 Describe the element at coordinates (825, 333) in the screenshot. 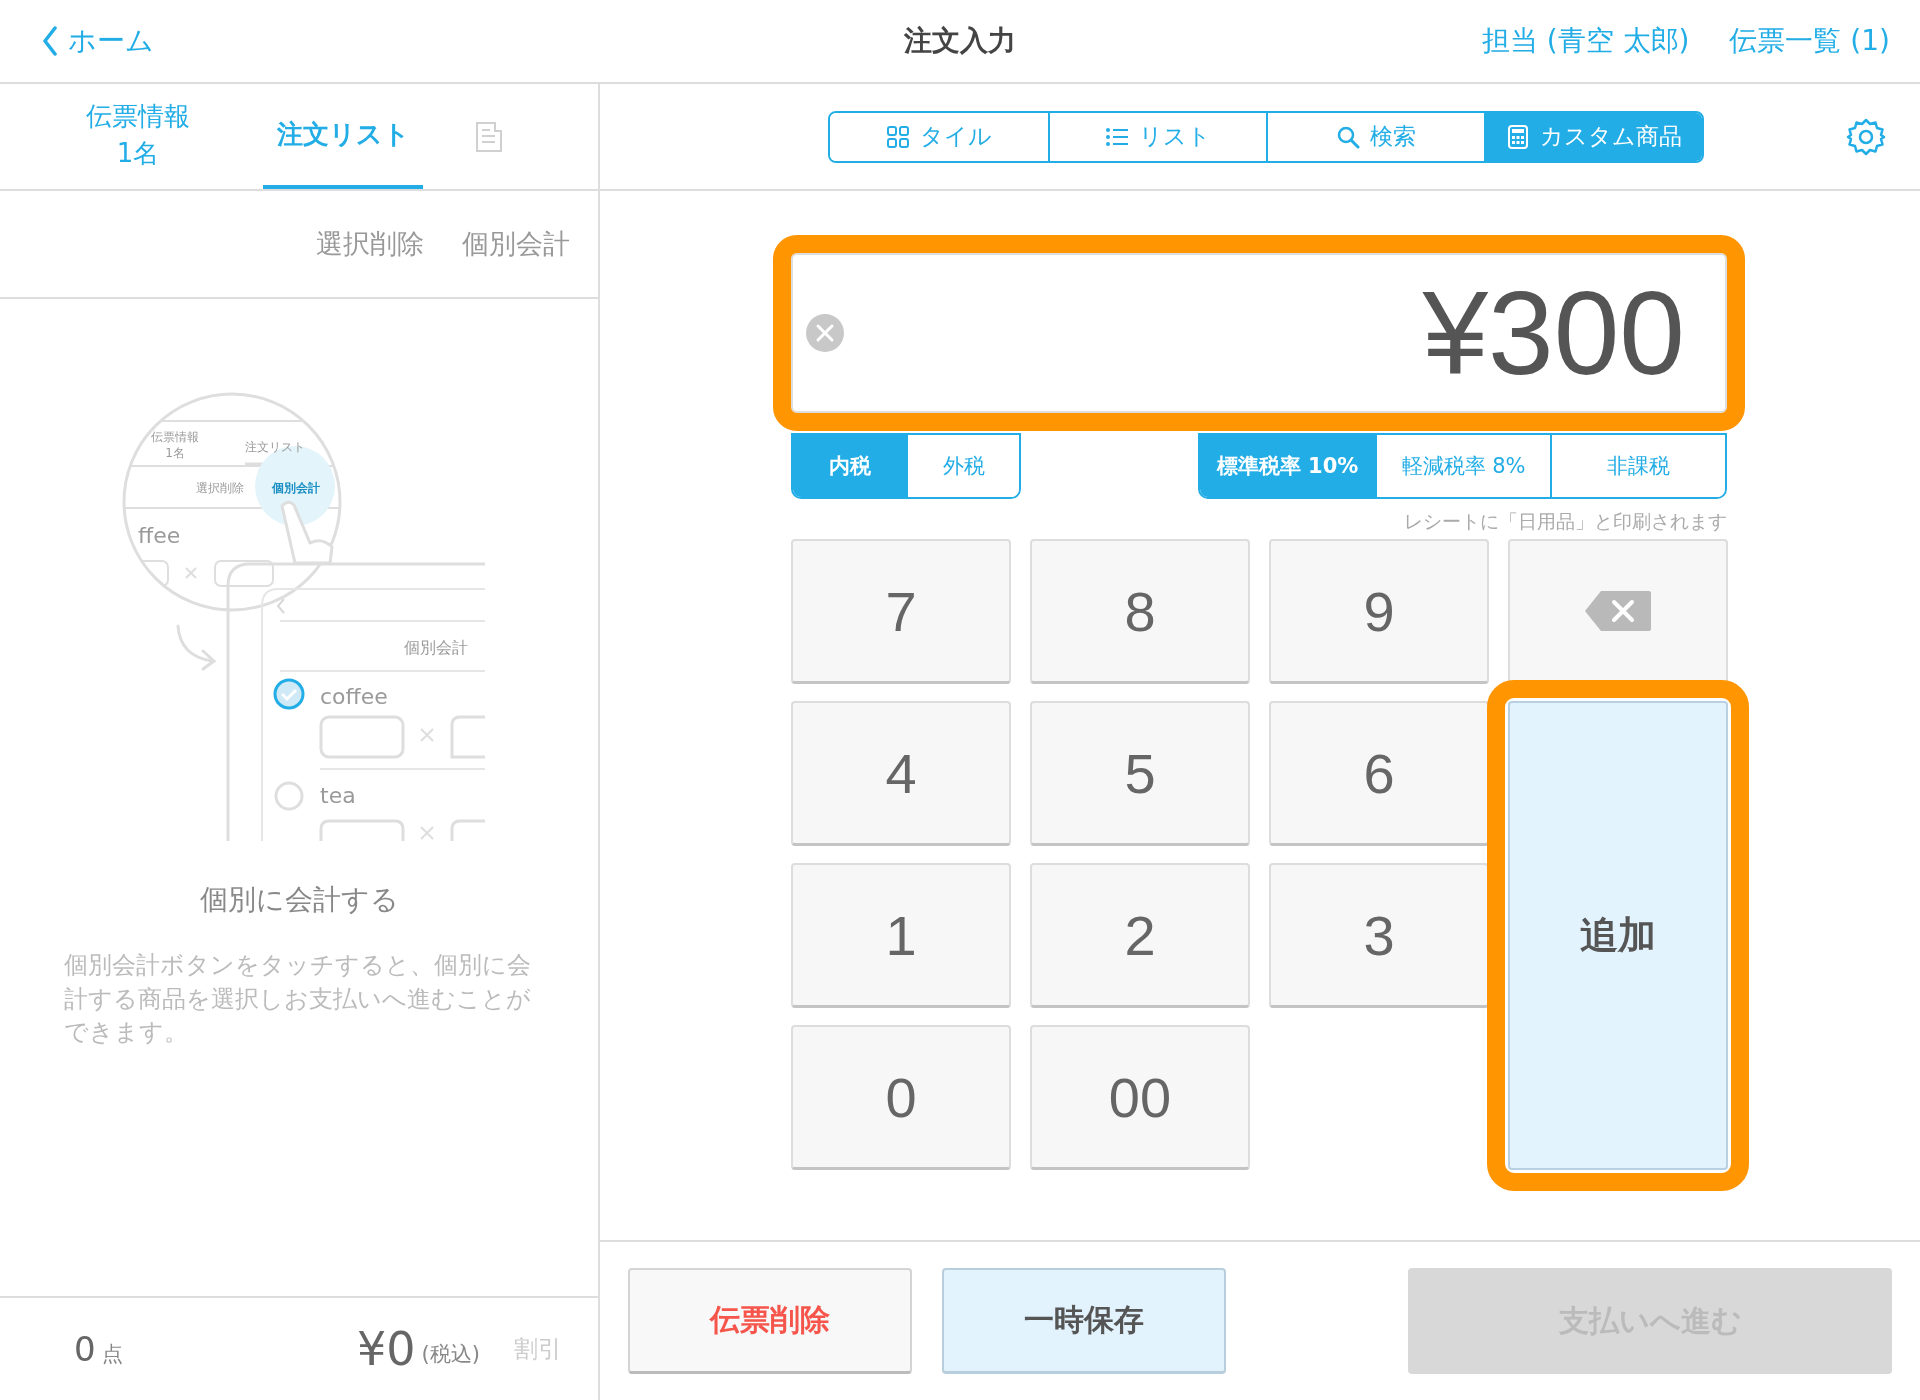

I see `clear-icon` at that location.